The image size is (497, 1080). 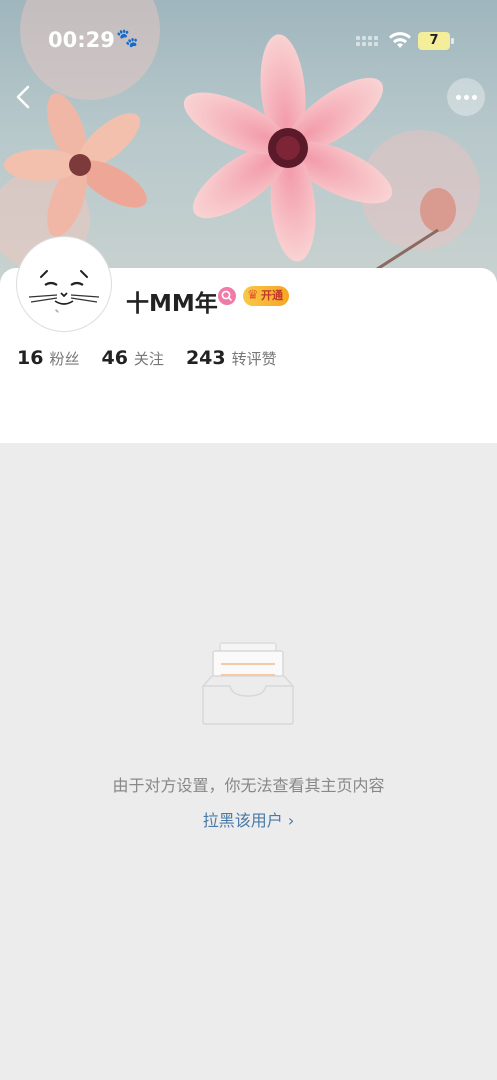 I want to click on back-button, so click(x=25, y=97).